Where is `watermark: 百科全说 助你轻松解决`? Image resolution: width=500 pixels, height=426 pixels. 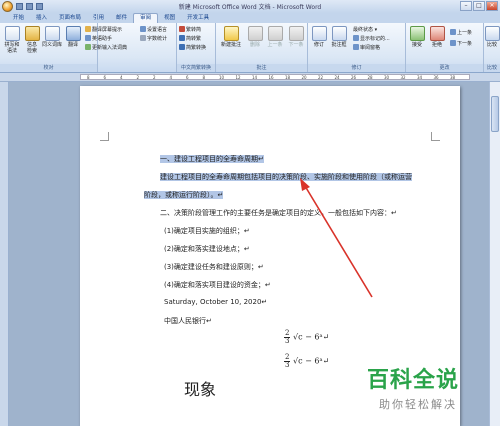 watermark: 百科全说 助你轻松解决 is located at coordinates (429, 387).